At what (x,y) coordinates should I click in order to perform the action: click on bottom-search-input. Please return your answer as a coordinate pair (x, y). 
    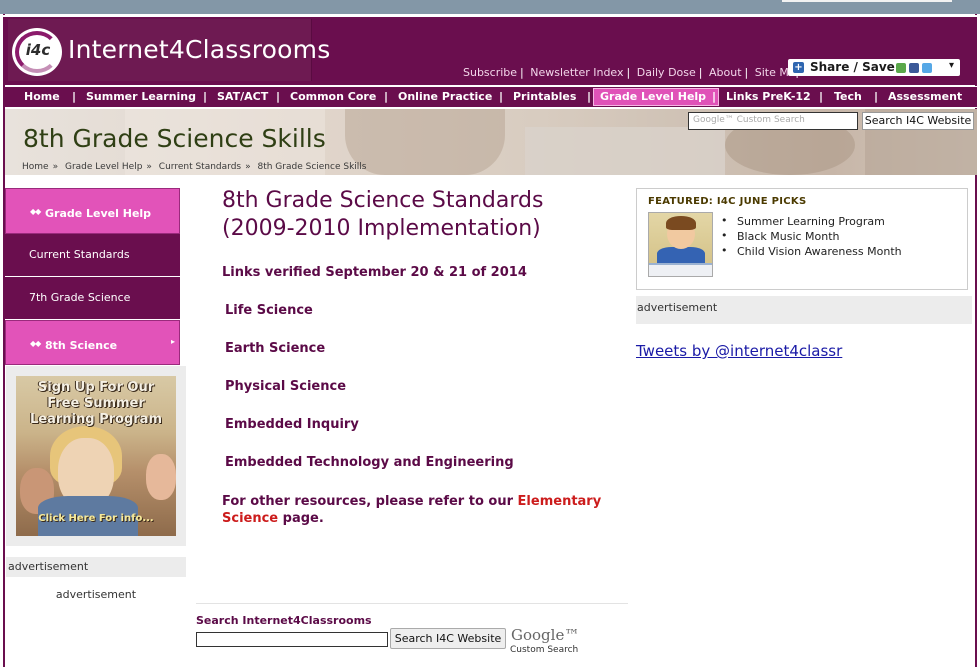
    Looking at the image, I should click on (292, 639).